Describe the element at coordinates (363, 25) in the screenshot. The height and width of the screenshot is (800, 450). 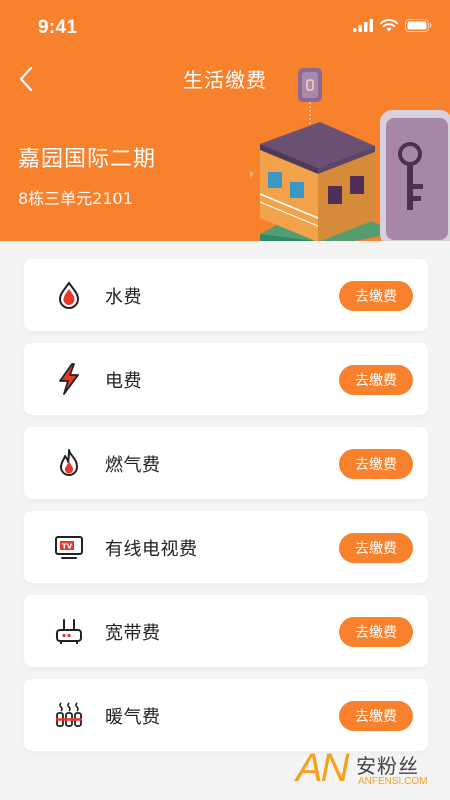
I see `signal-icon` at that location.